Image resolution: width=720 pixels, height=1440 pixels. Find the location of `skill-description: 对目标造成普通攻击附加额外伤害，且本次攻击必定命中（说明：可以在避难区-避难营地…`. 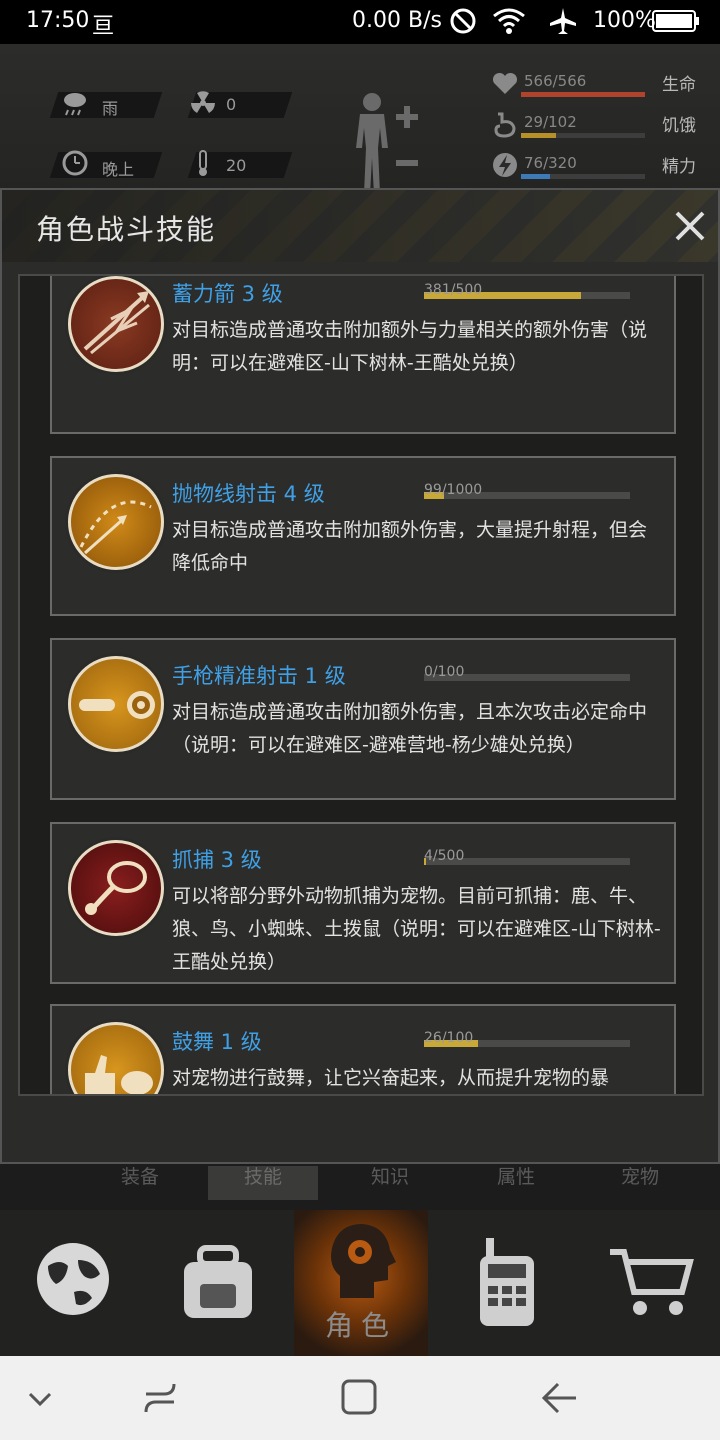

skill-description: 对目标造成普通攻击附加额外伤害，且本次攻击必定命中（说明：可以在避难区-避难营地… is located at coordinates (410, 728).